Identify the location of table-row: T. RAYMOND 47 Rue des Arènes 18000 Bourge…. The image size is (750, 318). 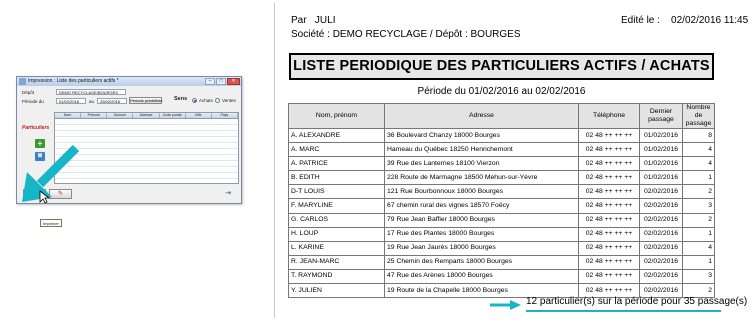
(501, 276).